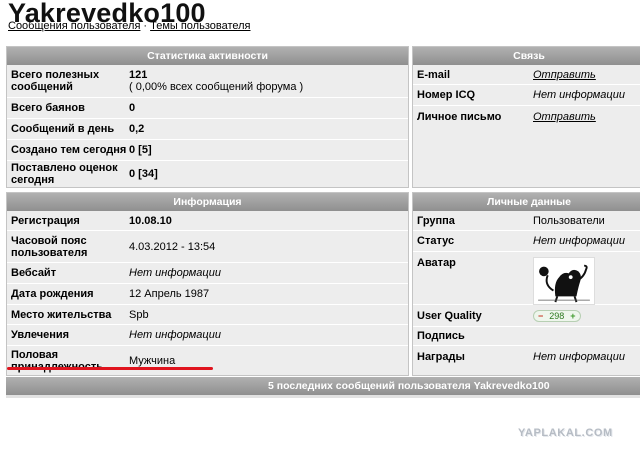 This screenshot has width=640, height=456. I want to click on stat-value-wrap: 121( 0,00% всех сообщений форума ), so click(216, 81).